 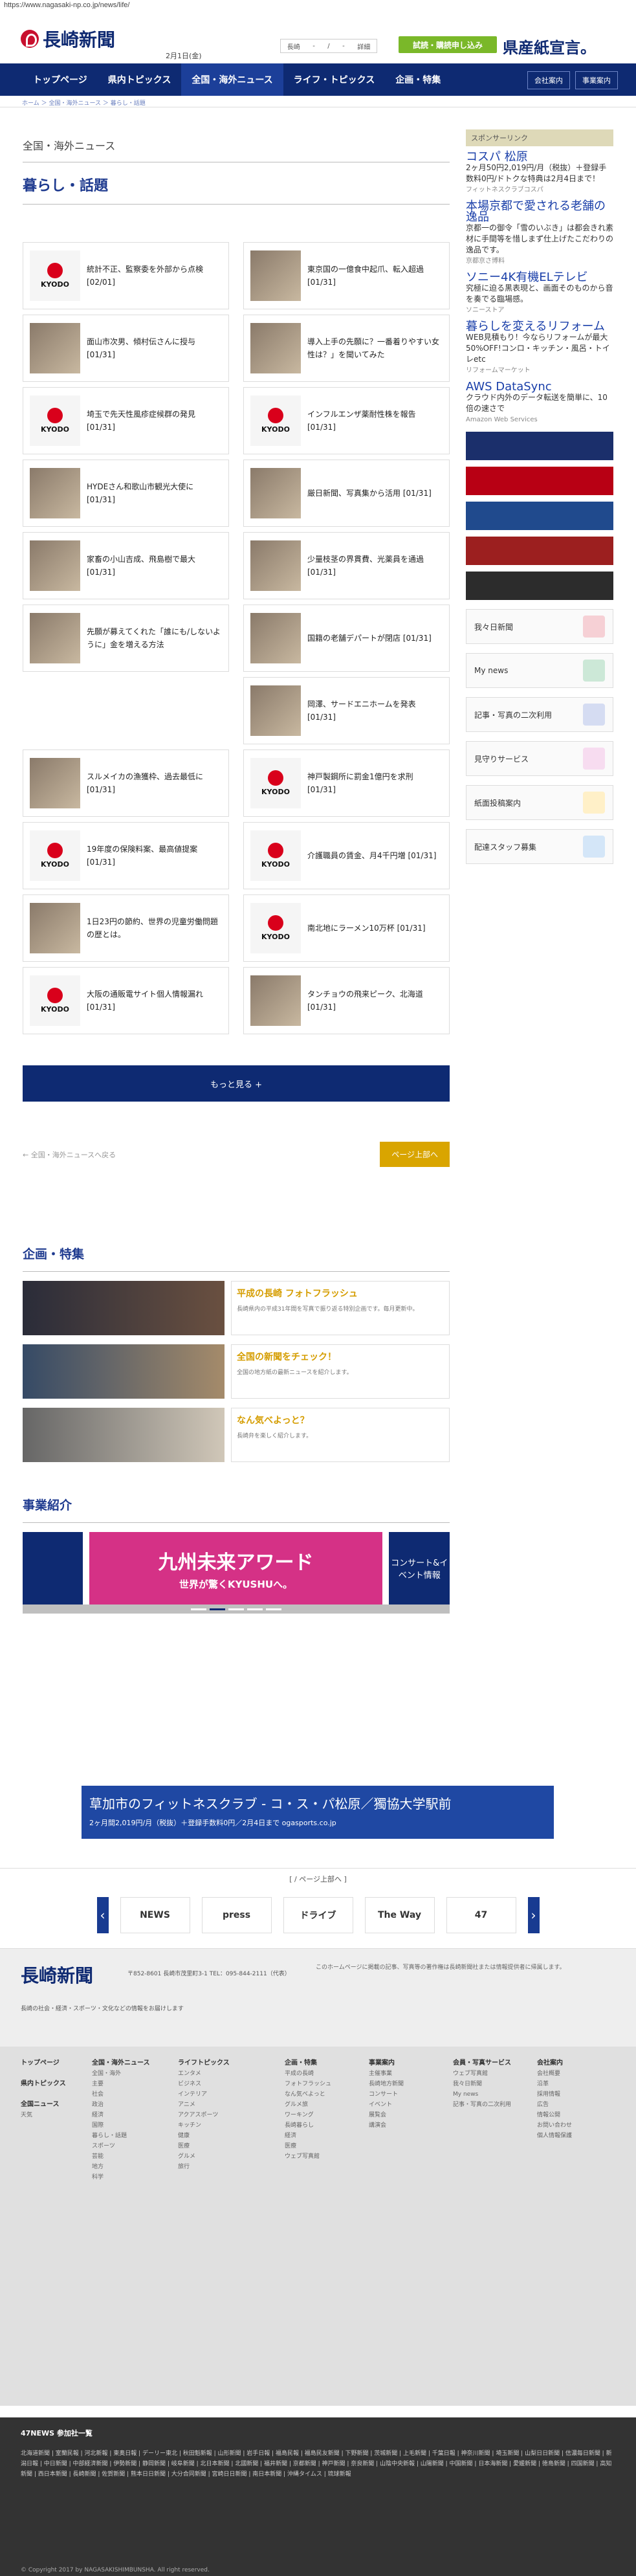 What do you see at coordinates (126, 420) in the screenshot?
I see `news-card: KYODO 埼玉で先天性風疹症候群の発見 [01/31]` at bounding box center [126, 420].